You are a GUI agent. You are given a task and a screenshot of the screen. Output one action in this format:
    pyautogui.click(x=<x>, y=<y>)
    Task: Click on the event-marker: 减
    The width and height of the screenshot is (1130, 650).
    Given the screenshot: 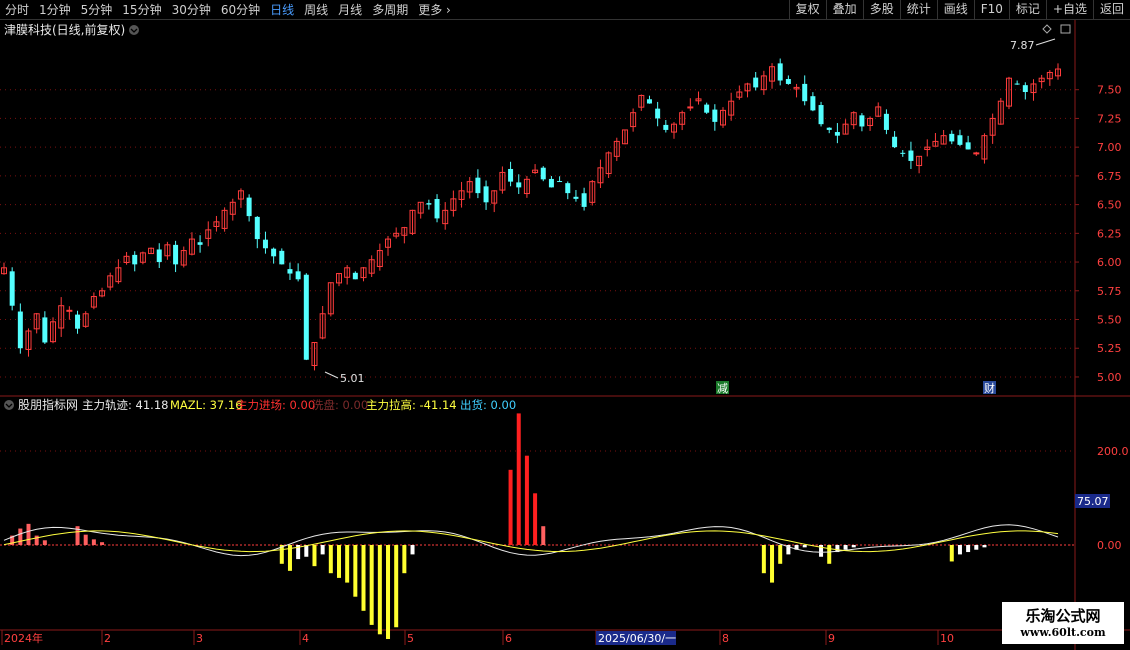 What is the action you would take?
    pyautogui.click(x=722, y=388)
    